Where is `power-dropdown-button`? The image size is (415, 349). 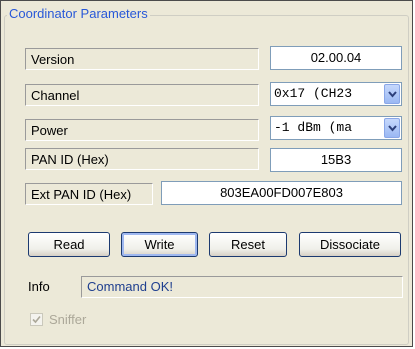
power-dropdown-button is located at coordinates (392, 128).